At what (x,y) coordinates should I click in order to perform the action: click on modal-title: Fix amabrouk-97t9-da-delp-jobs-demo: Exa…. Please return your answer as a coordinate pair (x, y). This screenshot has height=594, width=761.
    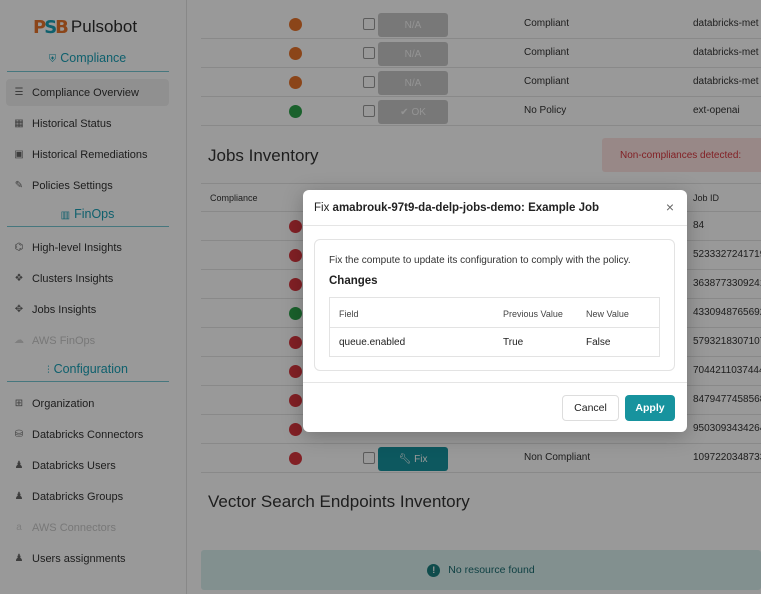
    Looking at the image, I should click on (456, 208).